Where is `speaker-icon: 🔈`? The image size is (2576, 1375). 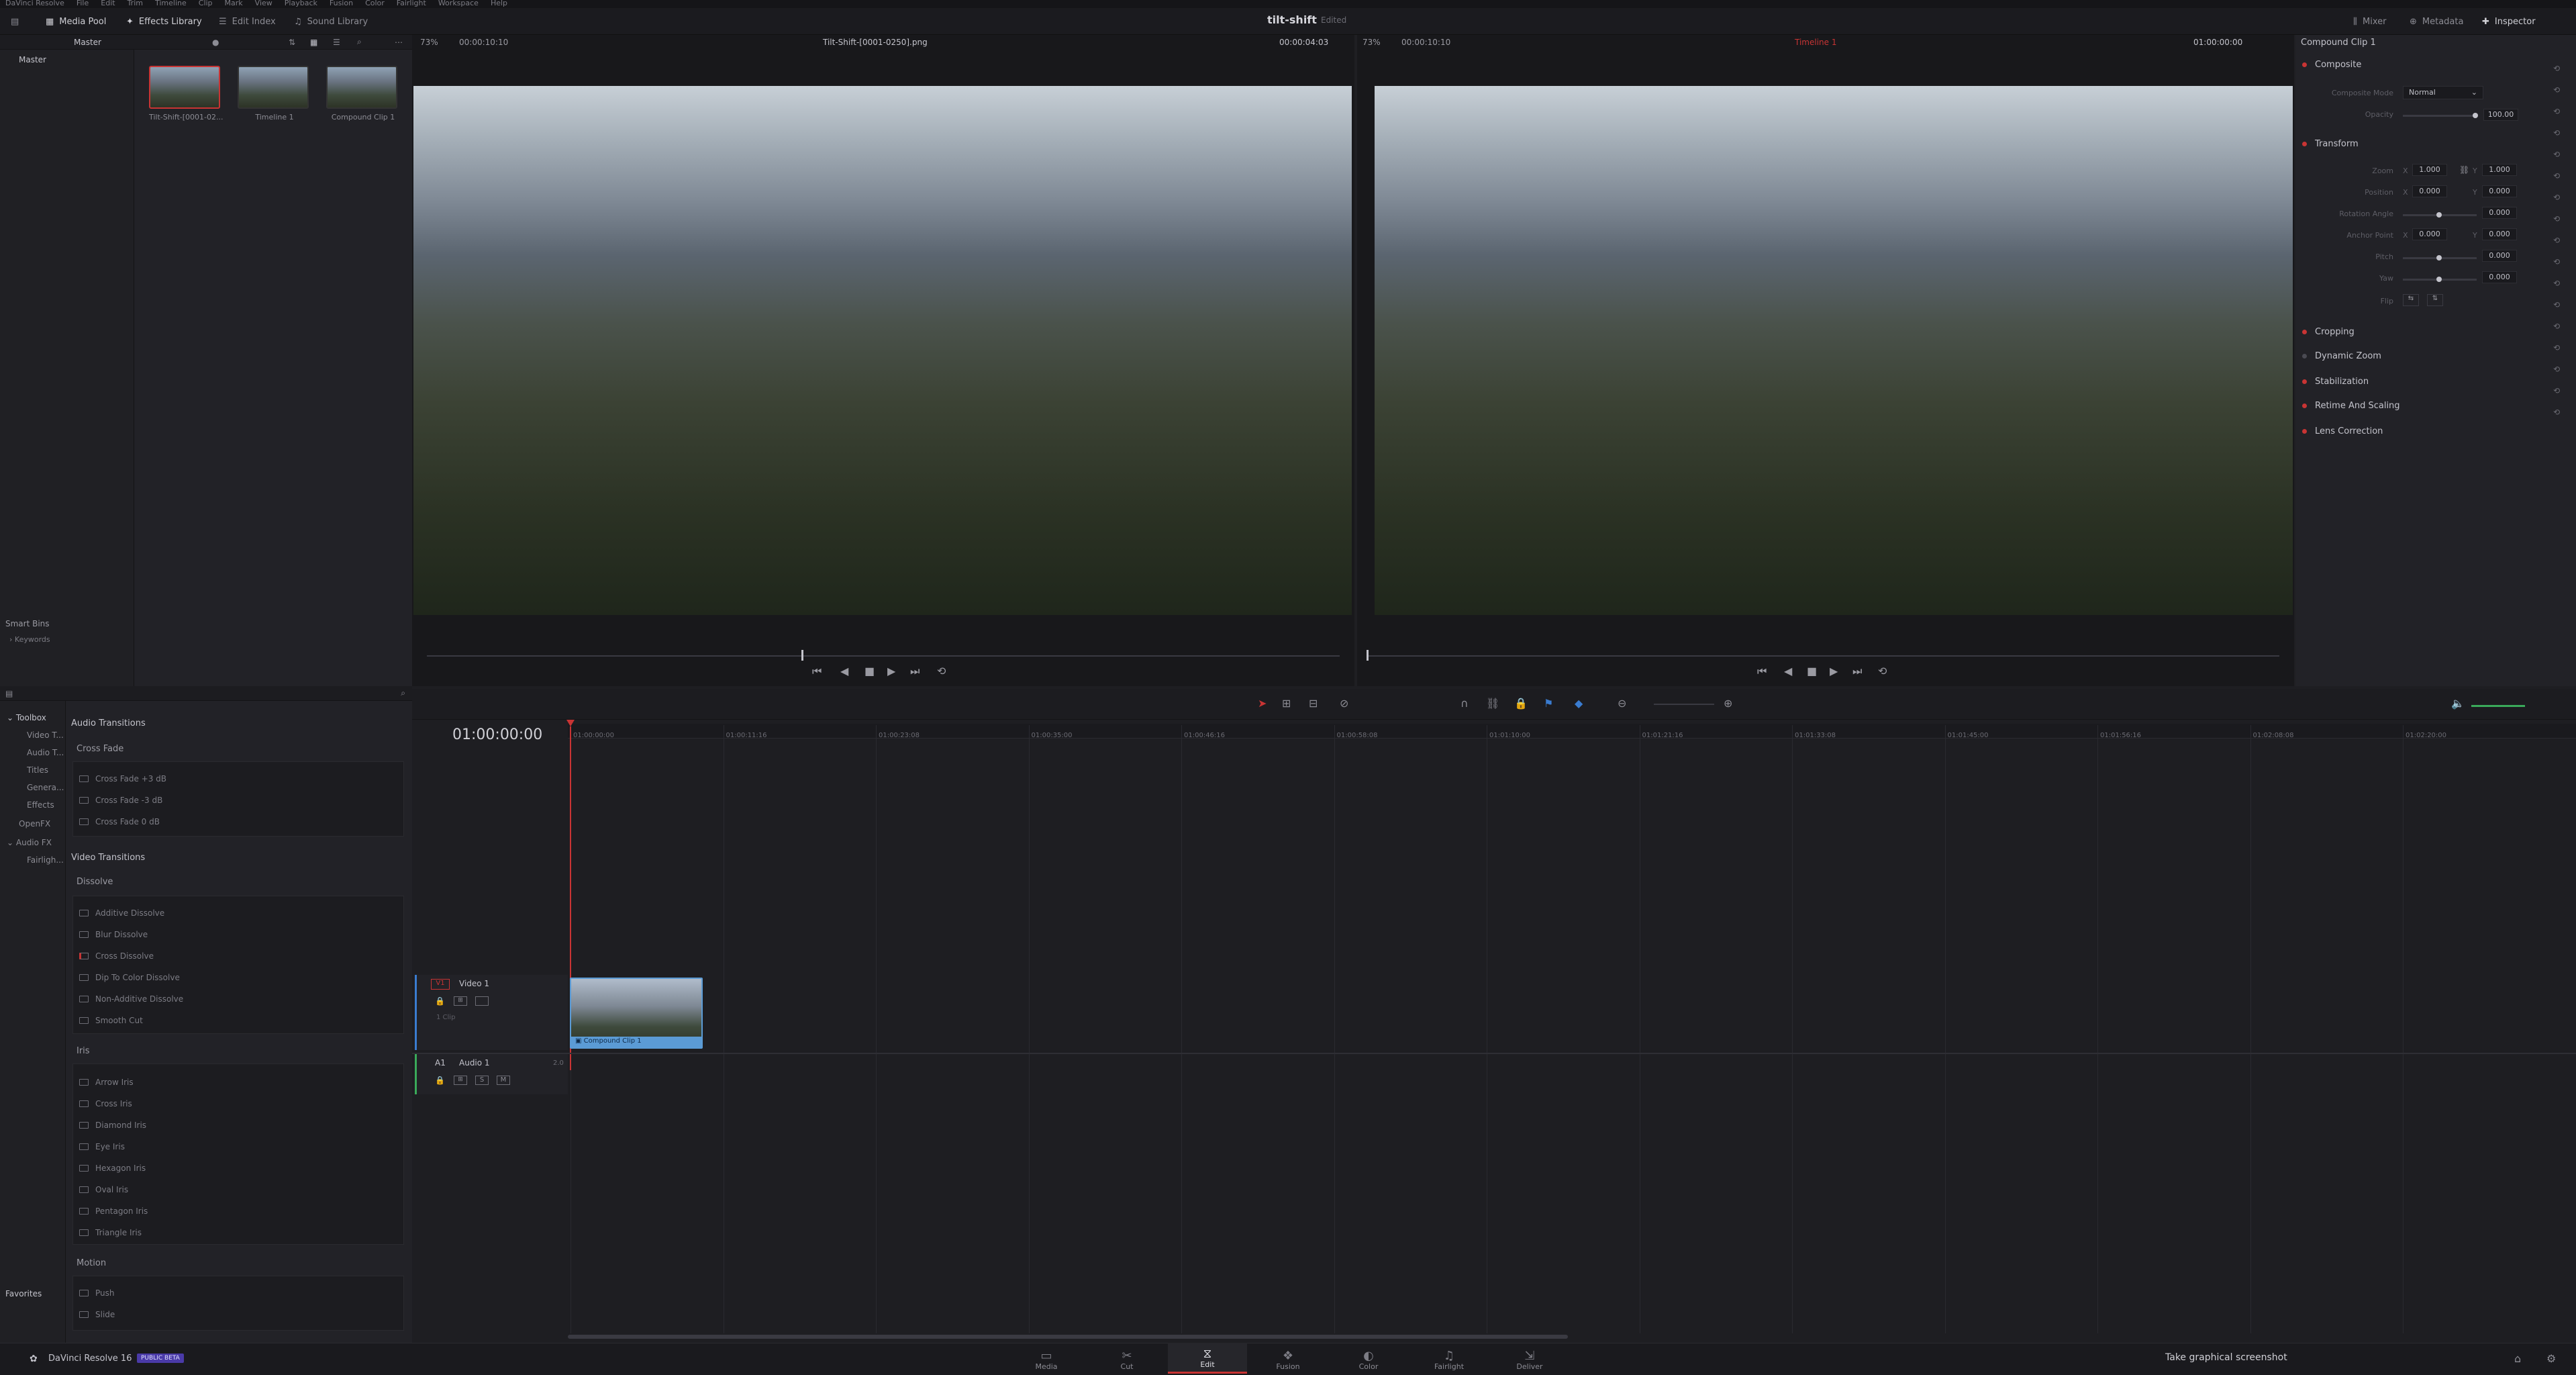
speaker-icon: 🔈 is located at coordinates (2458, 703).